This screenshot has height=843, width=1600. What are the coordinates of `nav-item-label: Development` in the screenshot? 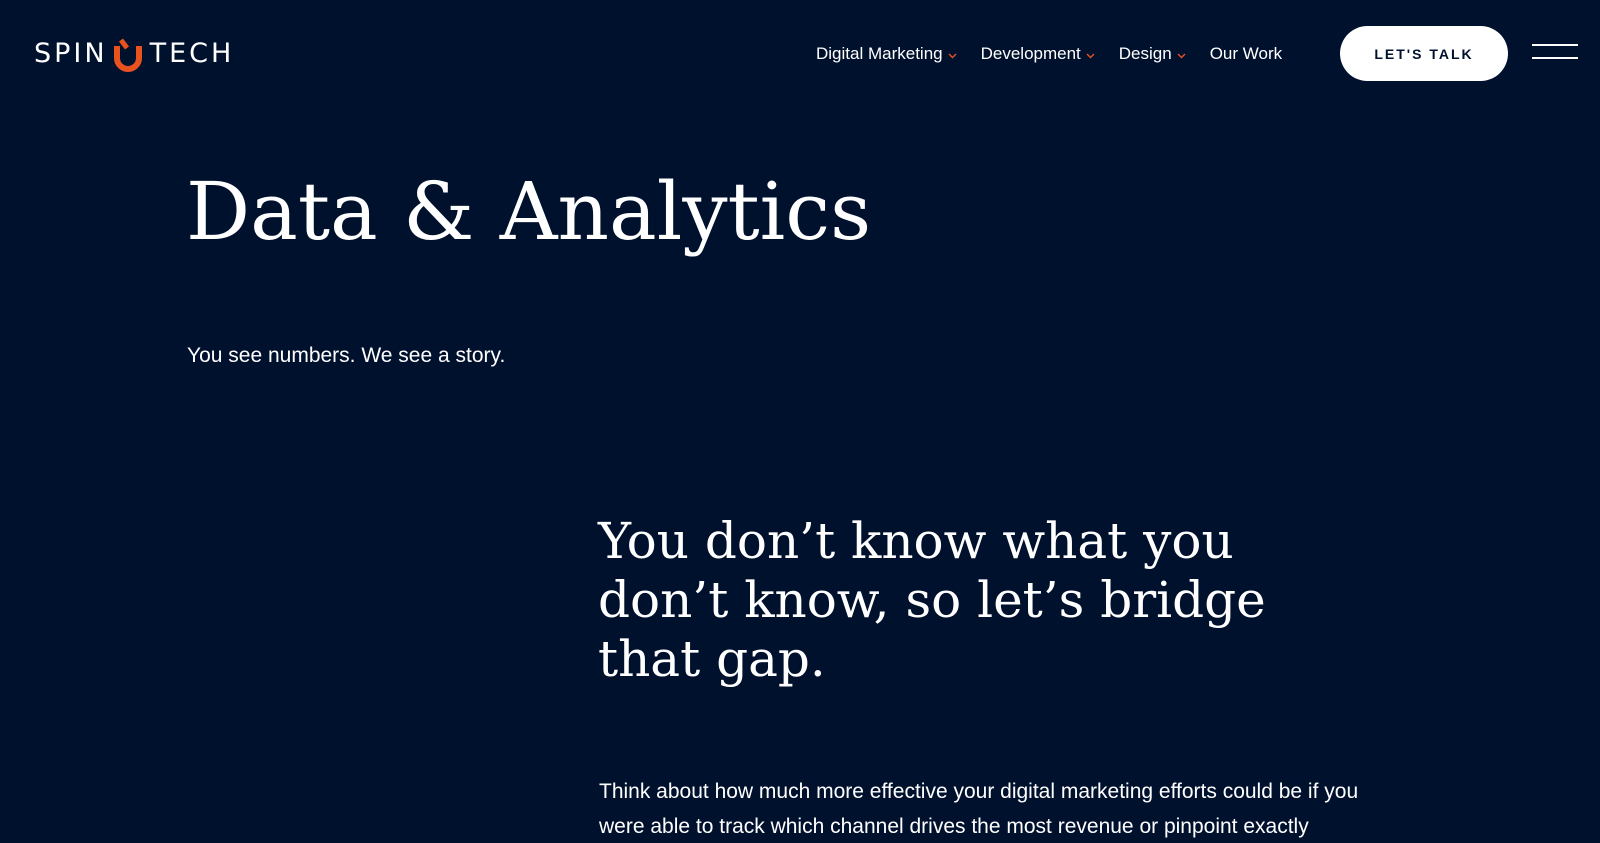 It's located at (1030, 53).